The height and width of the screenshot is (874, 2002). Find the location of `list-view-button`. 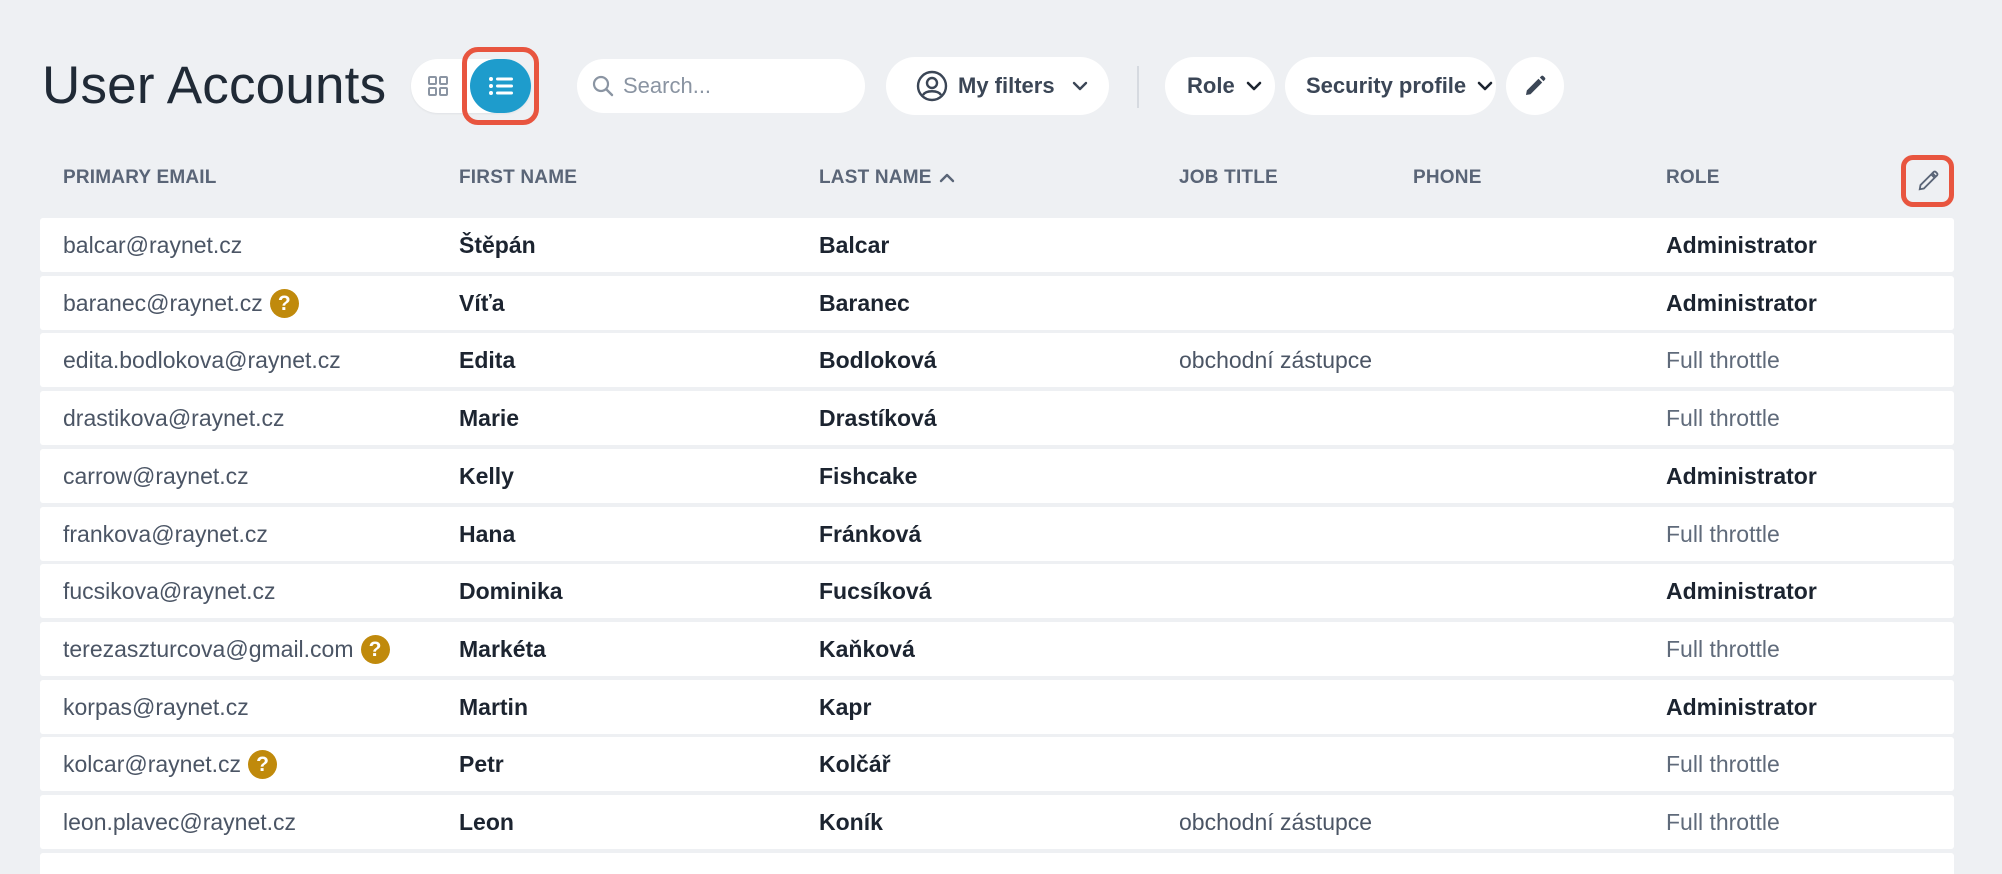

list-view-button is located at coordinates (500, 86).